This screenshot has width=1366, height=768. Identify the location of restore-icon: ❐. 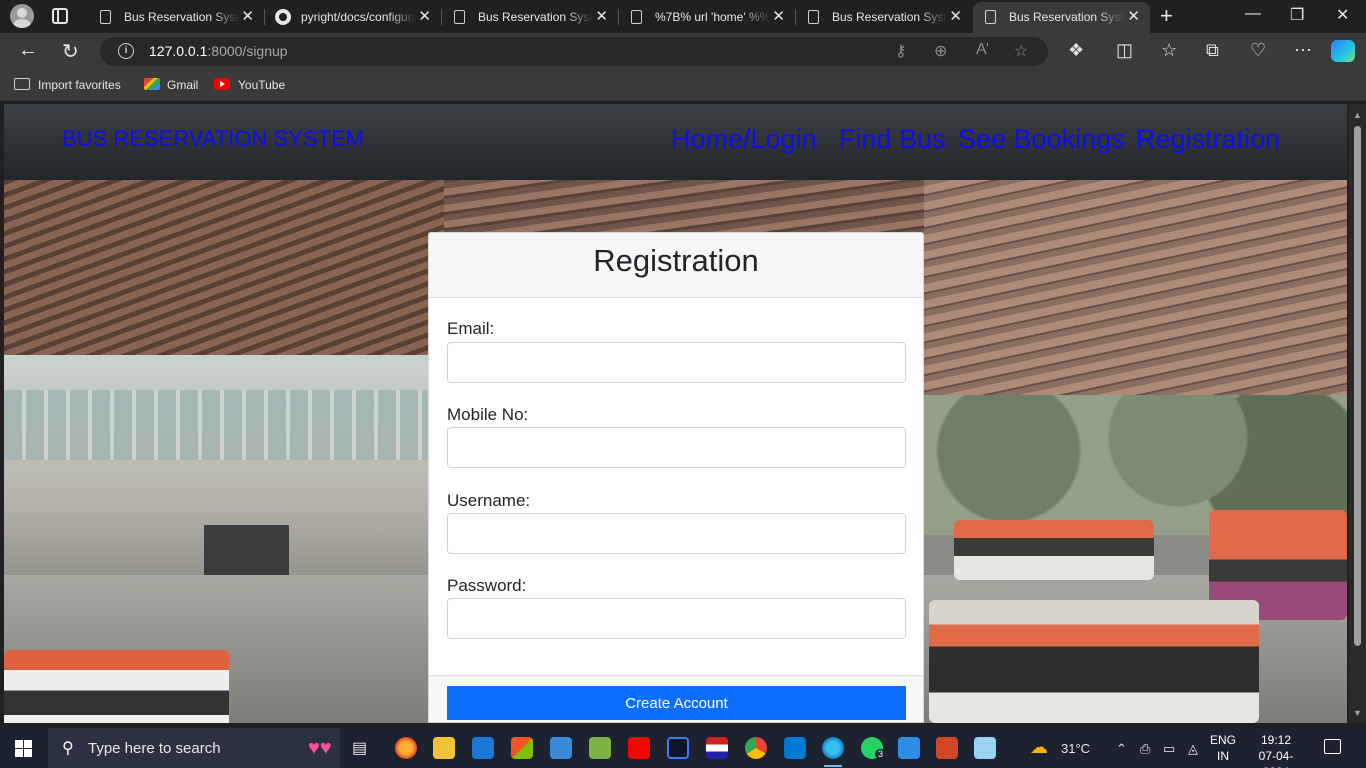
(1297, 15).